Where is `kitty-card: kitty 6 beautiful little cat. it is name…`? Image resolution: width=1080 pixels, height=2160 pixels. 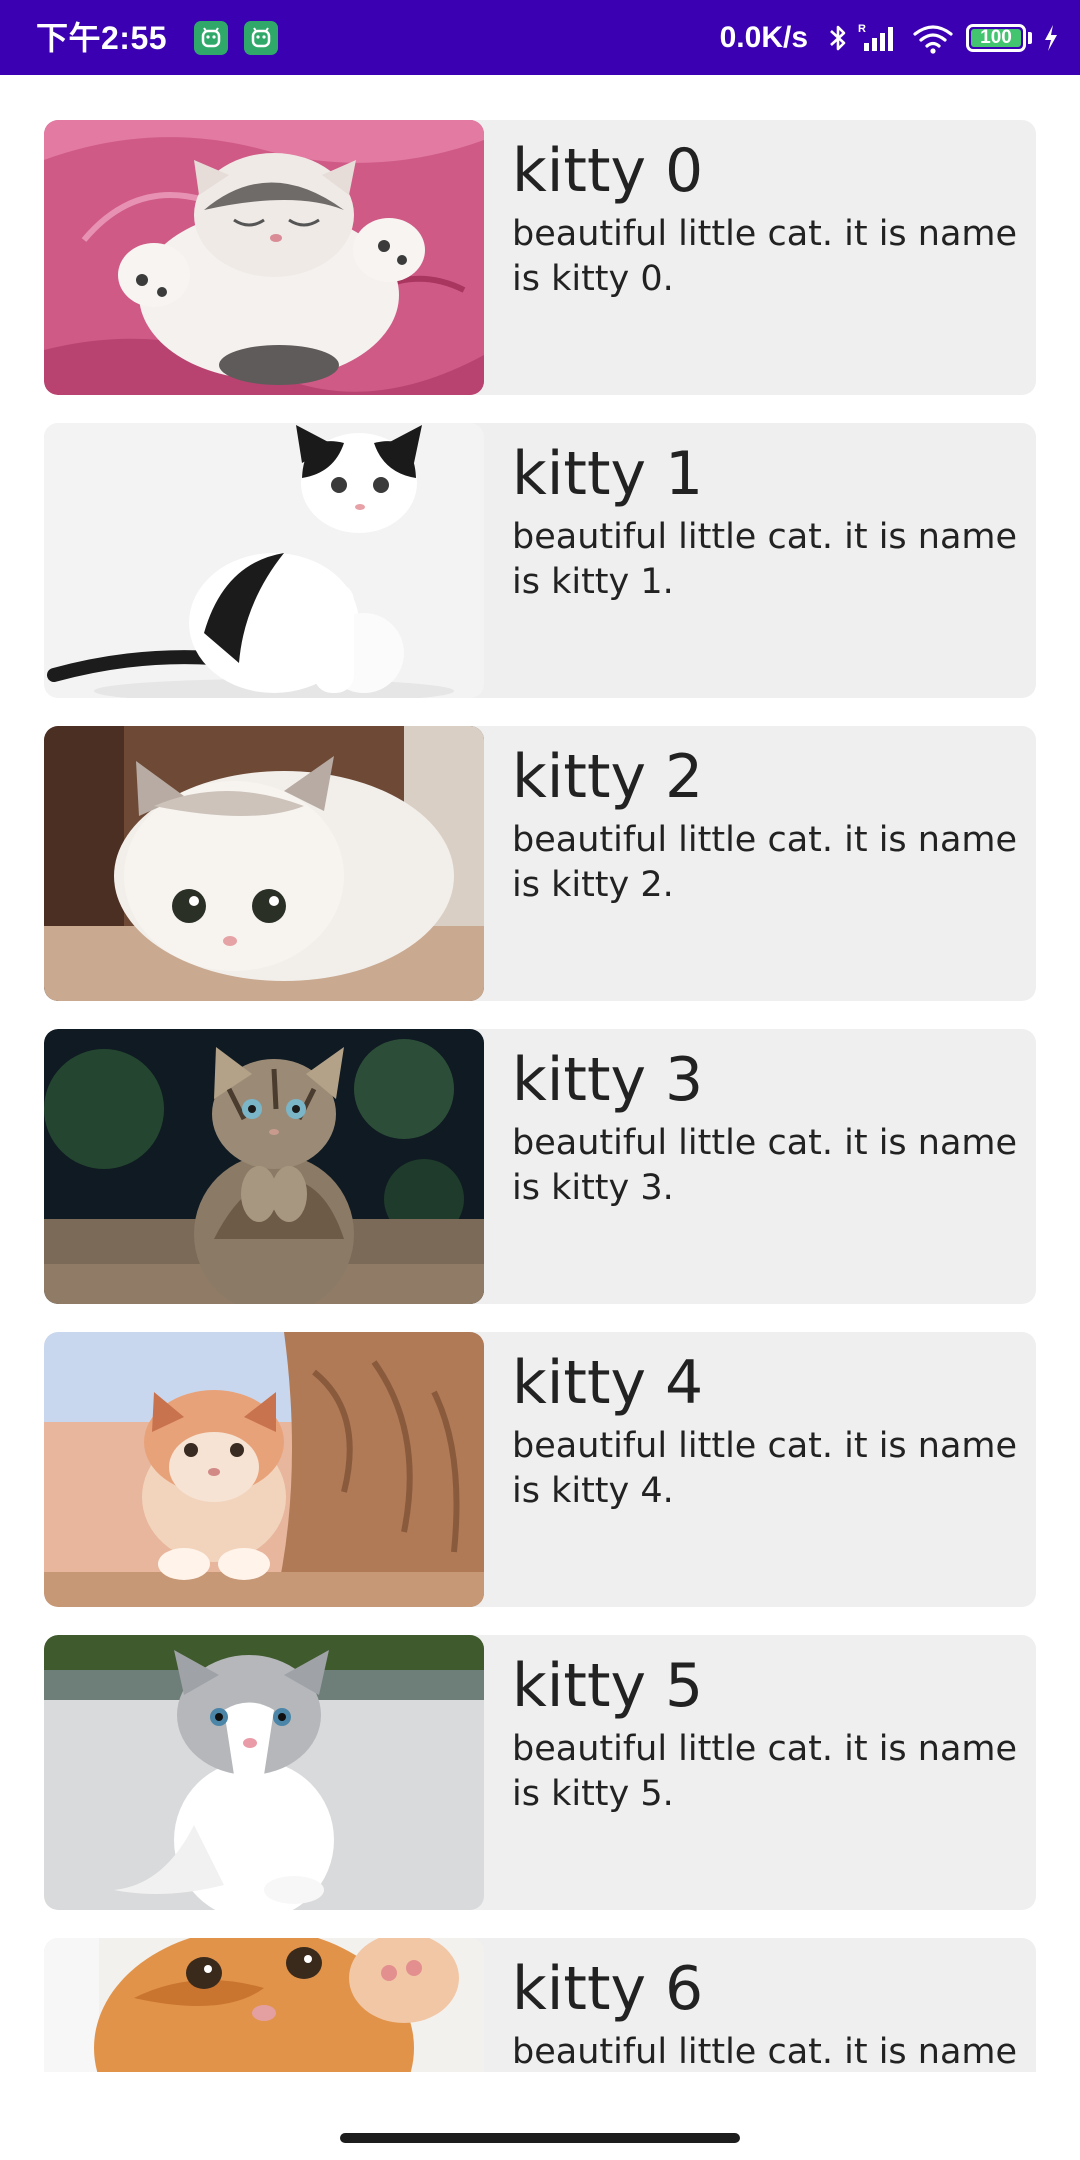 kitty-card: kitty 6 beautiful little cat. it is name… is located at coordinates (540, 2005).